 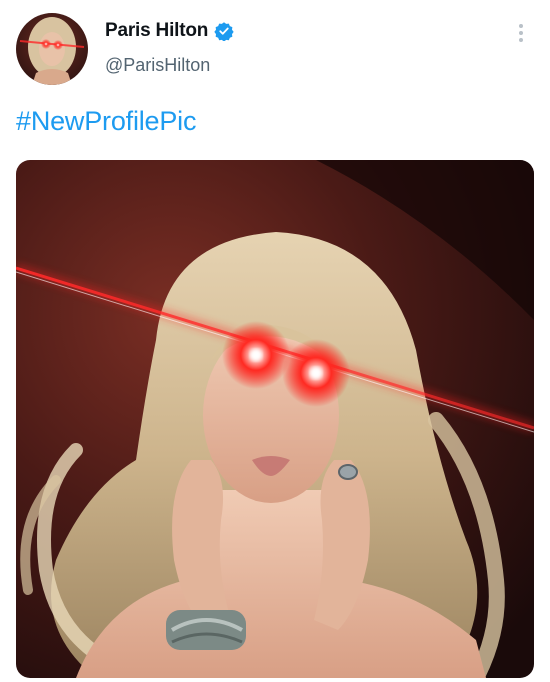 I want to click on avatar, so click(x=52, y=49).